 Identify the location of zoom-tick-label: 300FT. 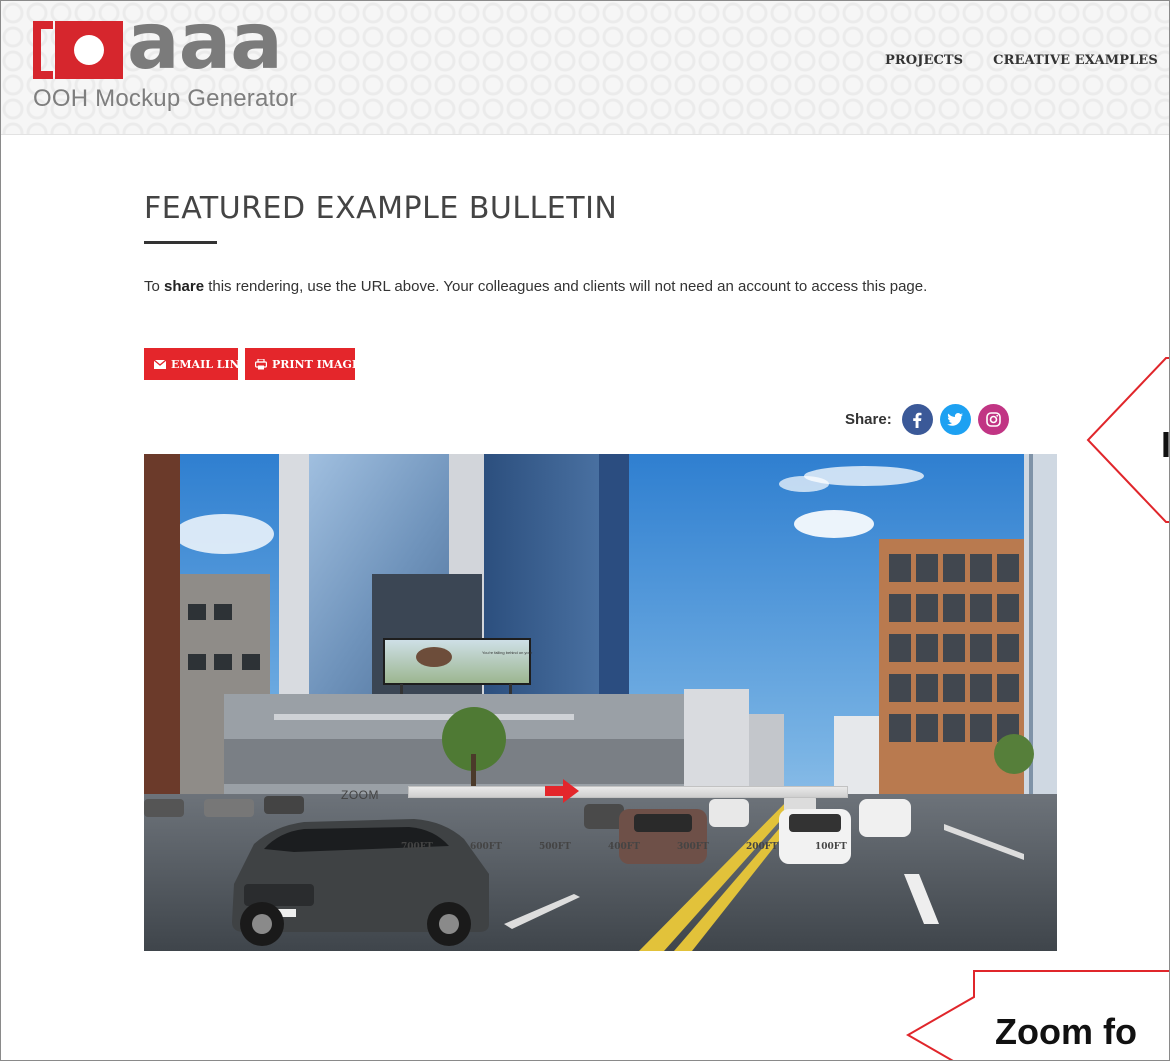
(693, 847).